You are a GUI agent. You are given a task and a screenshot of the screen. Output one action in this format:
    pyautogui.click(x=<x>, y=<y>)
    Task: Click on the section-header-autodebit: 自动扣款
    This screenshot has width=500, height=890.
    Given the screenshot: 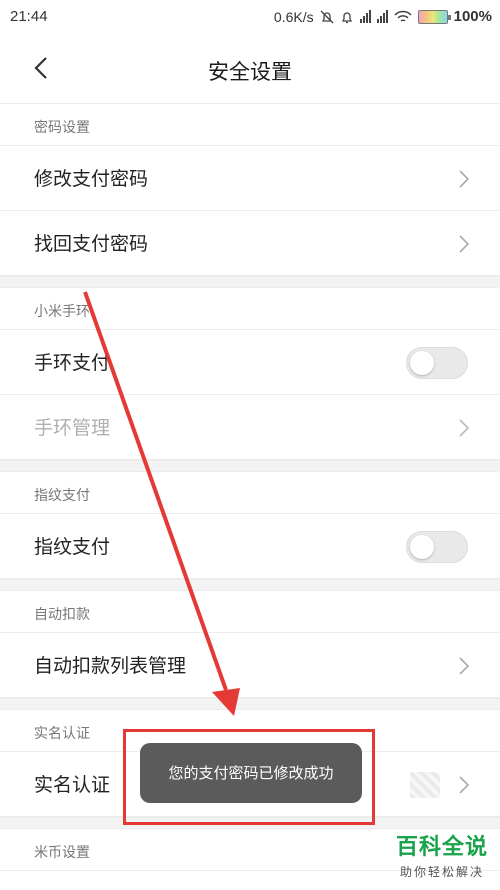 What is the action you would take?
    pyautogui.click(x=250, y=612)
    